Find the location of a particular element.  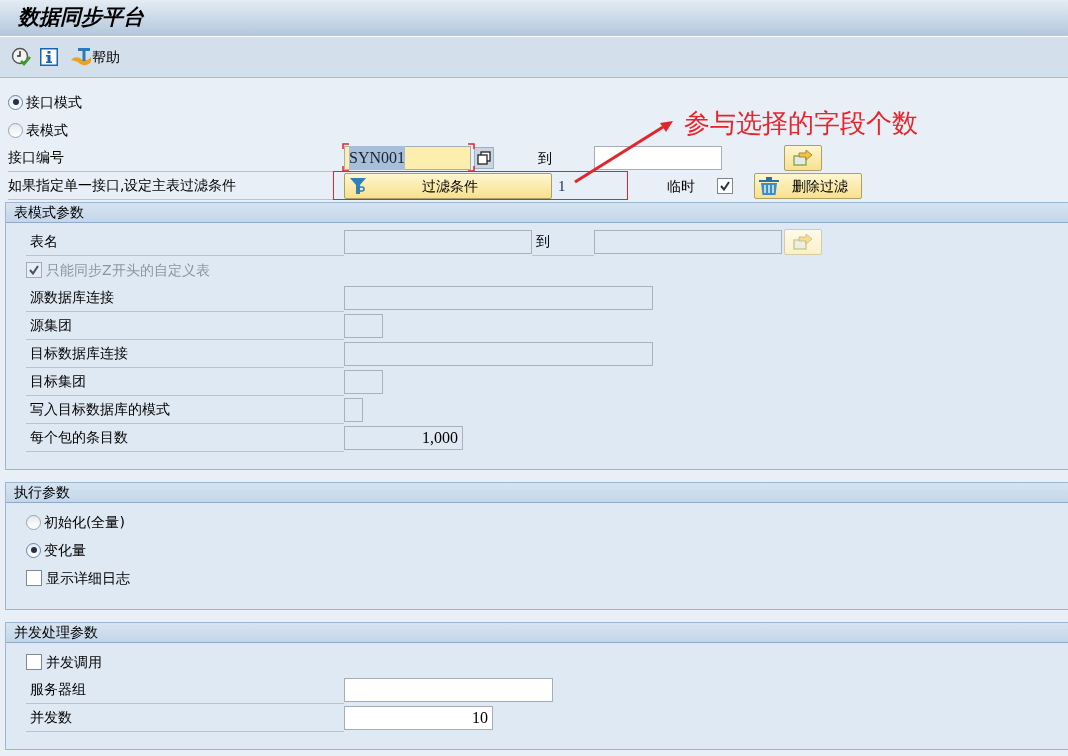

filter-count: 1 is located at coordinates (562, 186).